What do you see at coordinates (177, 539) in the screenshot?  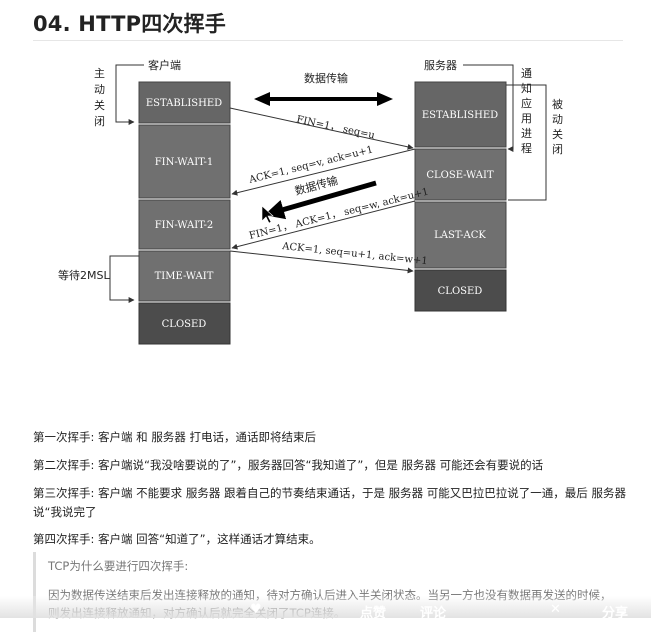 I see `paragraph-fourth-wave: 第四次挥手: 客户端 回答“知道了”，这样通话才算结束。` at bounding box center [177, 539].